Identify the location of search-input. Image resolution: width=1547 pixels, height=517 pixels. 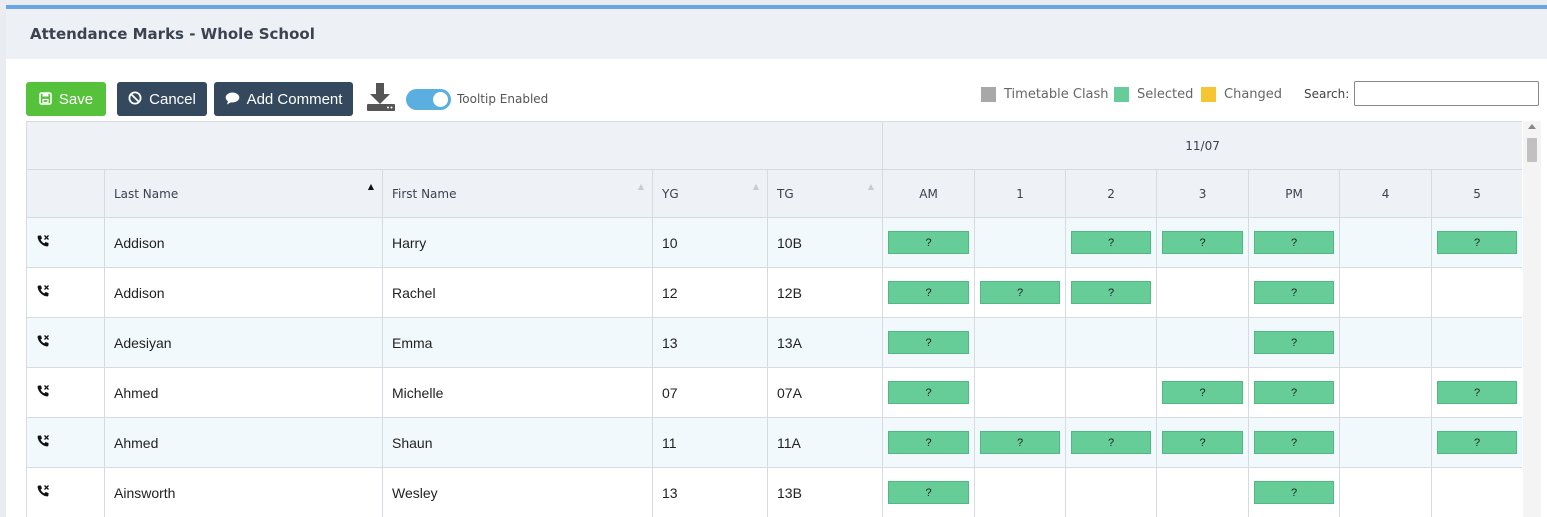
(1446, 93).